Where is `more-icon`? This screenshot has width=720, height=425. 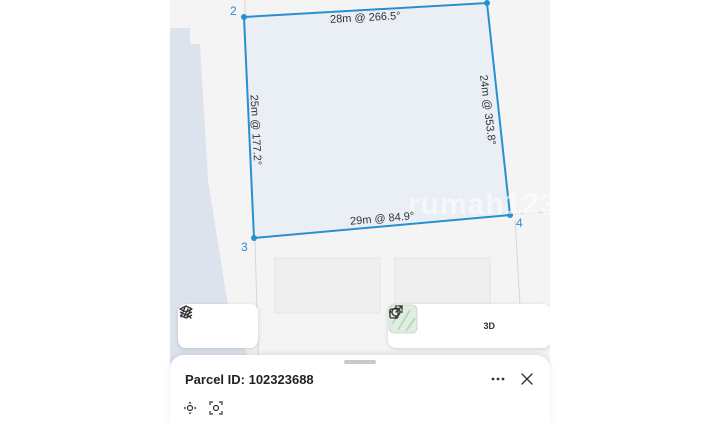 more-icon is located at coordinates (498, 379).